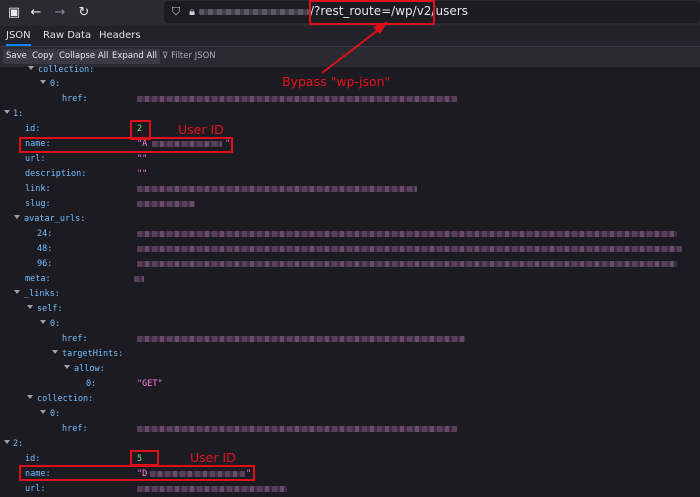 The width and height of the screenshot is (700, 497). I want to click on user-2-id-box, so click(144, 458).